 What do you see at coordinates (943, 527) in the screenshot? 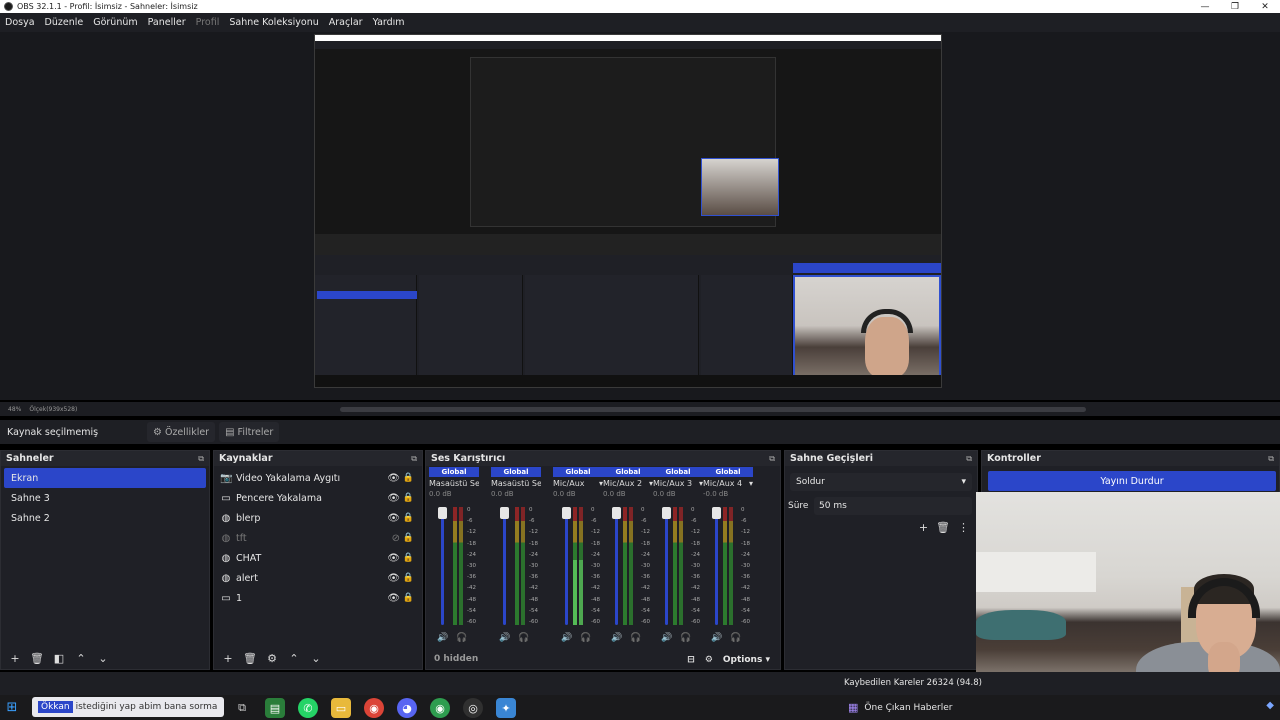
I see `remove-transition-button: 🗑` at bounding box center [943, 527].